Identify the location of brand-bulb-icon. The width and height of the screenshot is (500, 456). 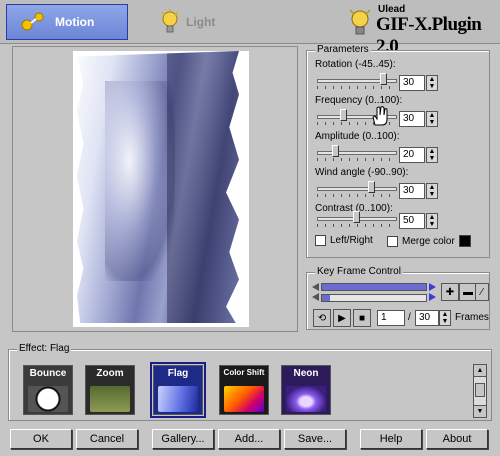
(360, 22).